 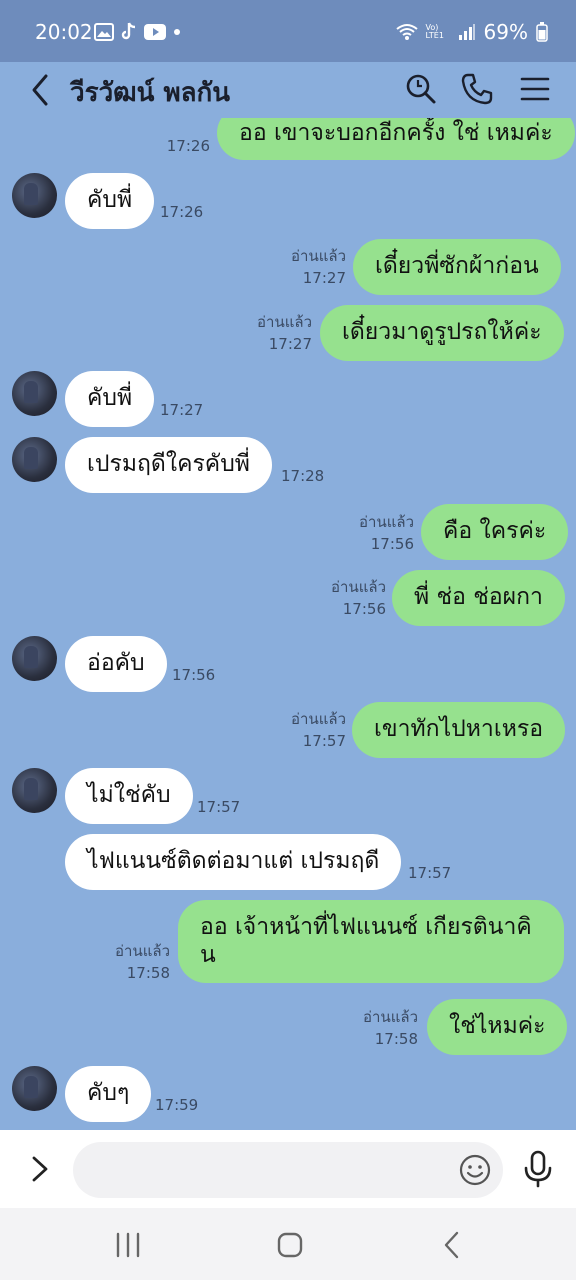 What do you see at coordinates (478, 598) in the screenshot?
I see `message-bubble-outgoing: พี่ ช่อ ช่อผกา` at bounding box center [478, 598].